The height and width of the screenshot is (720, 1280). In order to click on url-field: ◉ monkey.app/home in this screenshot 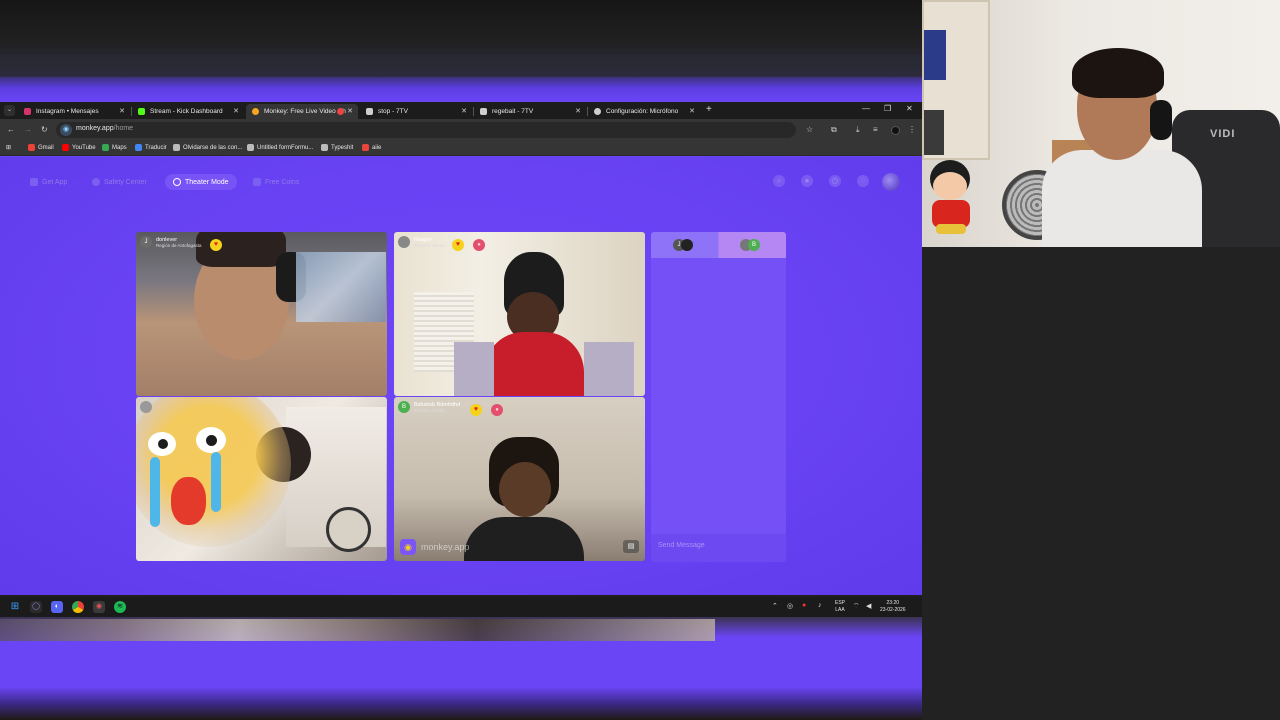, I will do `click(426, 130)`.